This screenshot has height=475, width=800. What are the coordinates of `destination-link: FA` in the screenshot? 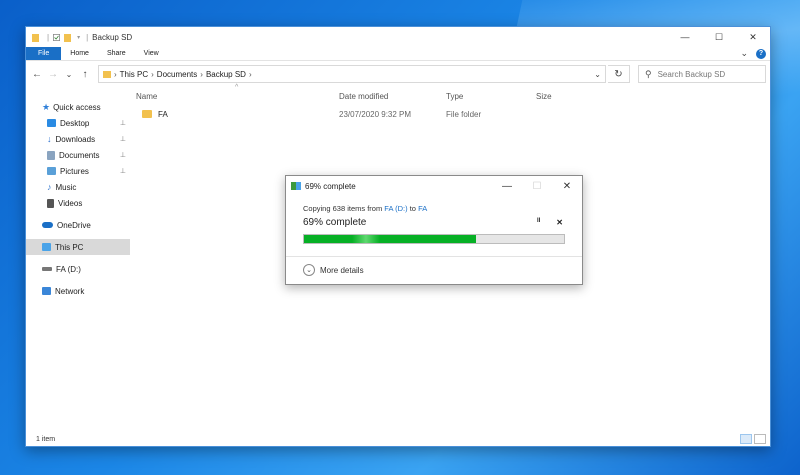 It's located at (422, 208).